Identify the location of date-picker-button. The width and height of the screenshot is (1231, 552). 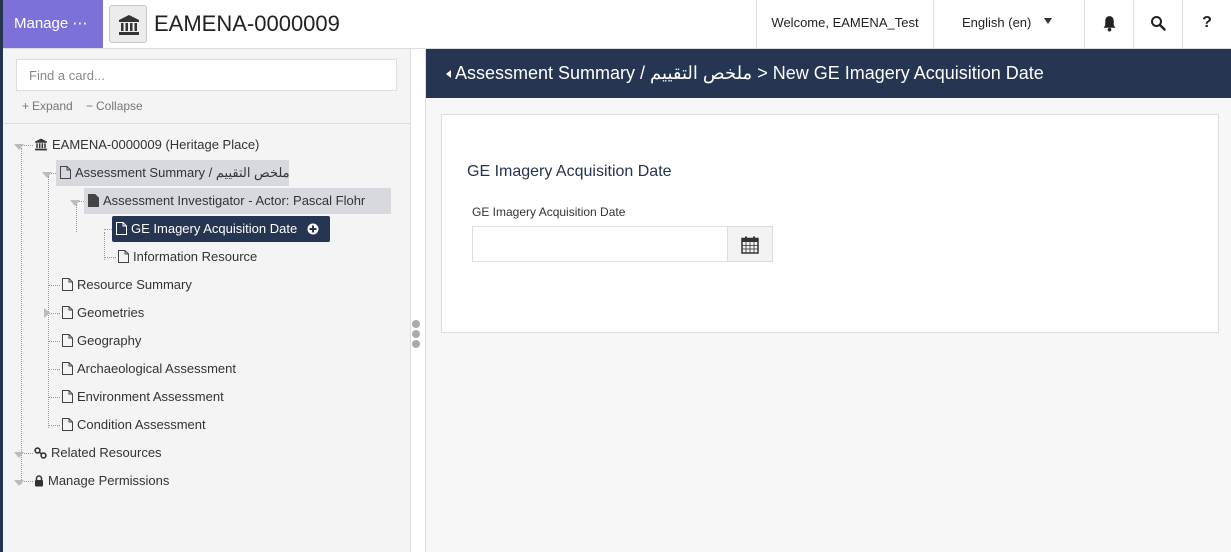
(750, 244).